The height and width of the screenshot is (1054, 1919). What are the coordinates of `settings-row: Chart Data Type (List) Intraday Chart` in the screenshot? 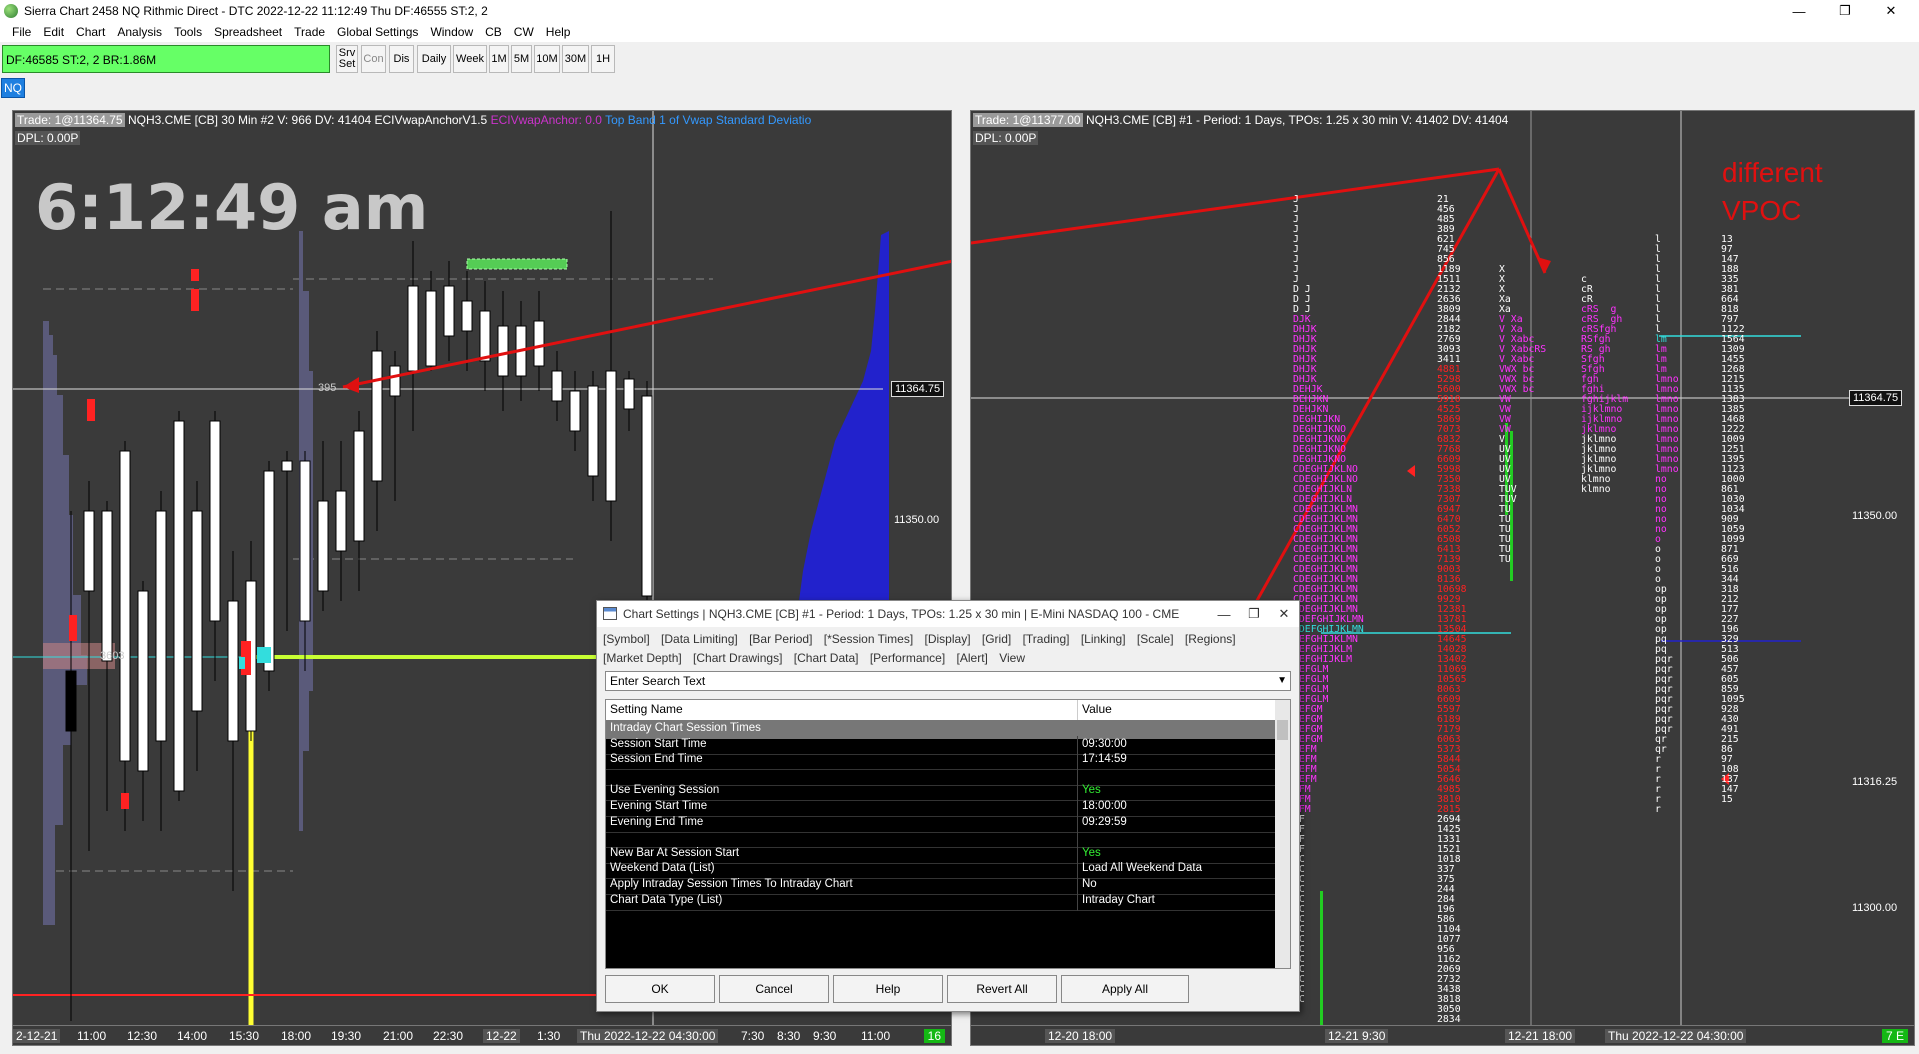 It's located at (941, 901).